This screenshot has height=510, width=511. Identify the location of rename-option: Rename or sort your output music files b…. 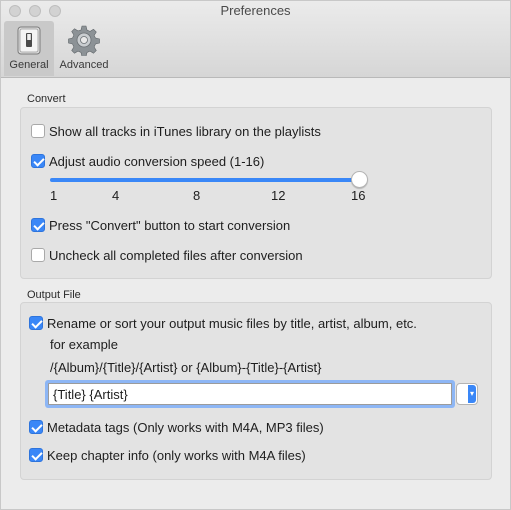
(223, 323).